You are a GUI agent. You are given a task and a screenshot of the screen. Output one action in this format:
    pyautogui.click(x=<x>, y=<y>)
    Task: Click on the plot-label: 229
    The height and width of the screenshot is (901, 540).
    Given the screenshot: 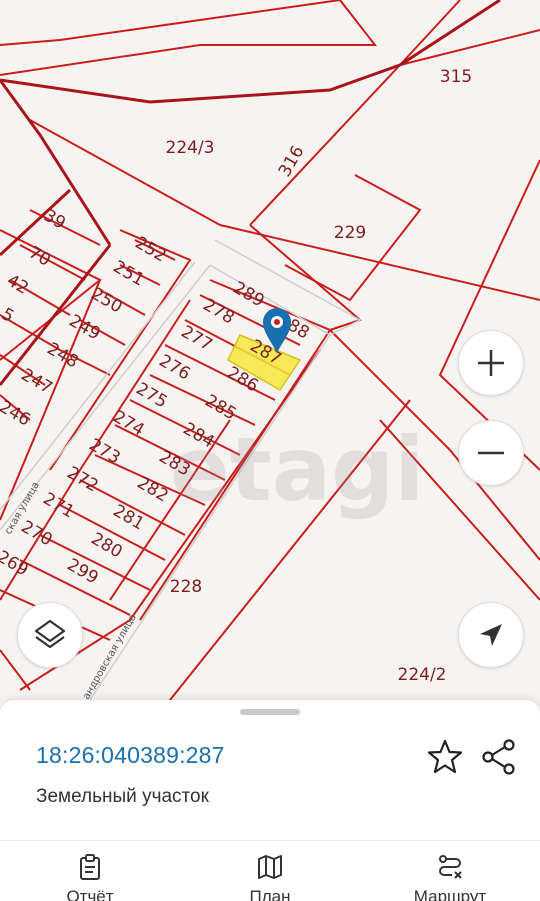 What is the action you would take?
    pyautogui.click(x=350, y=233)
    